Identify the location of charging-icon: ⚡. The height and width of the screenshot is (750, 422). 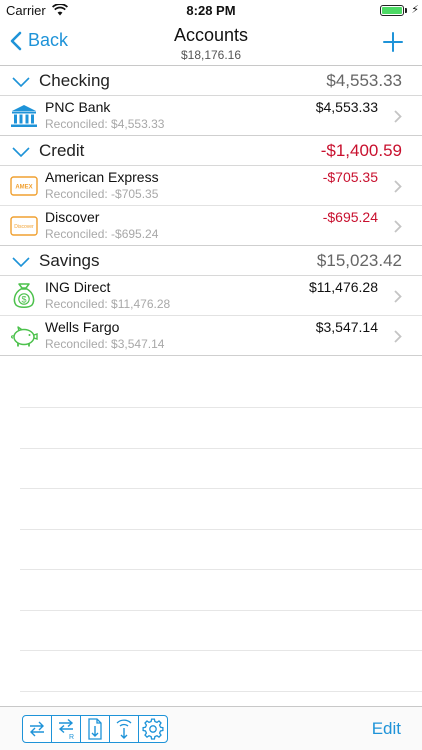
(415, 10).